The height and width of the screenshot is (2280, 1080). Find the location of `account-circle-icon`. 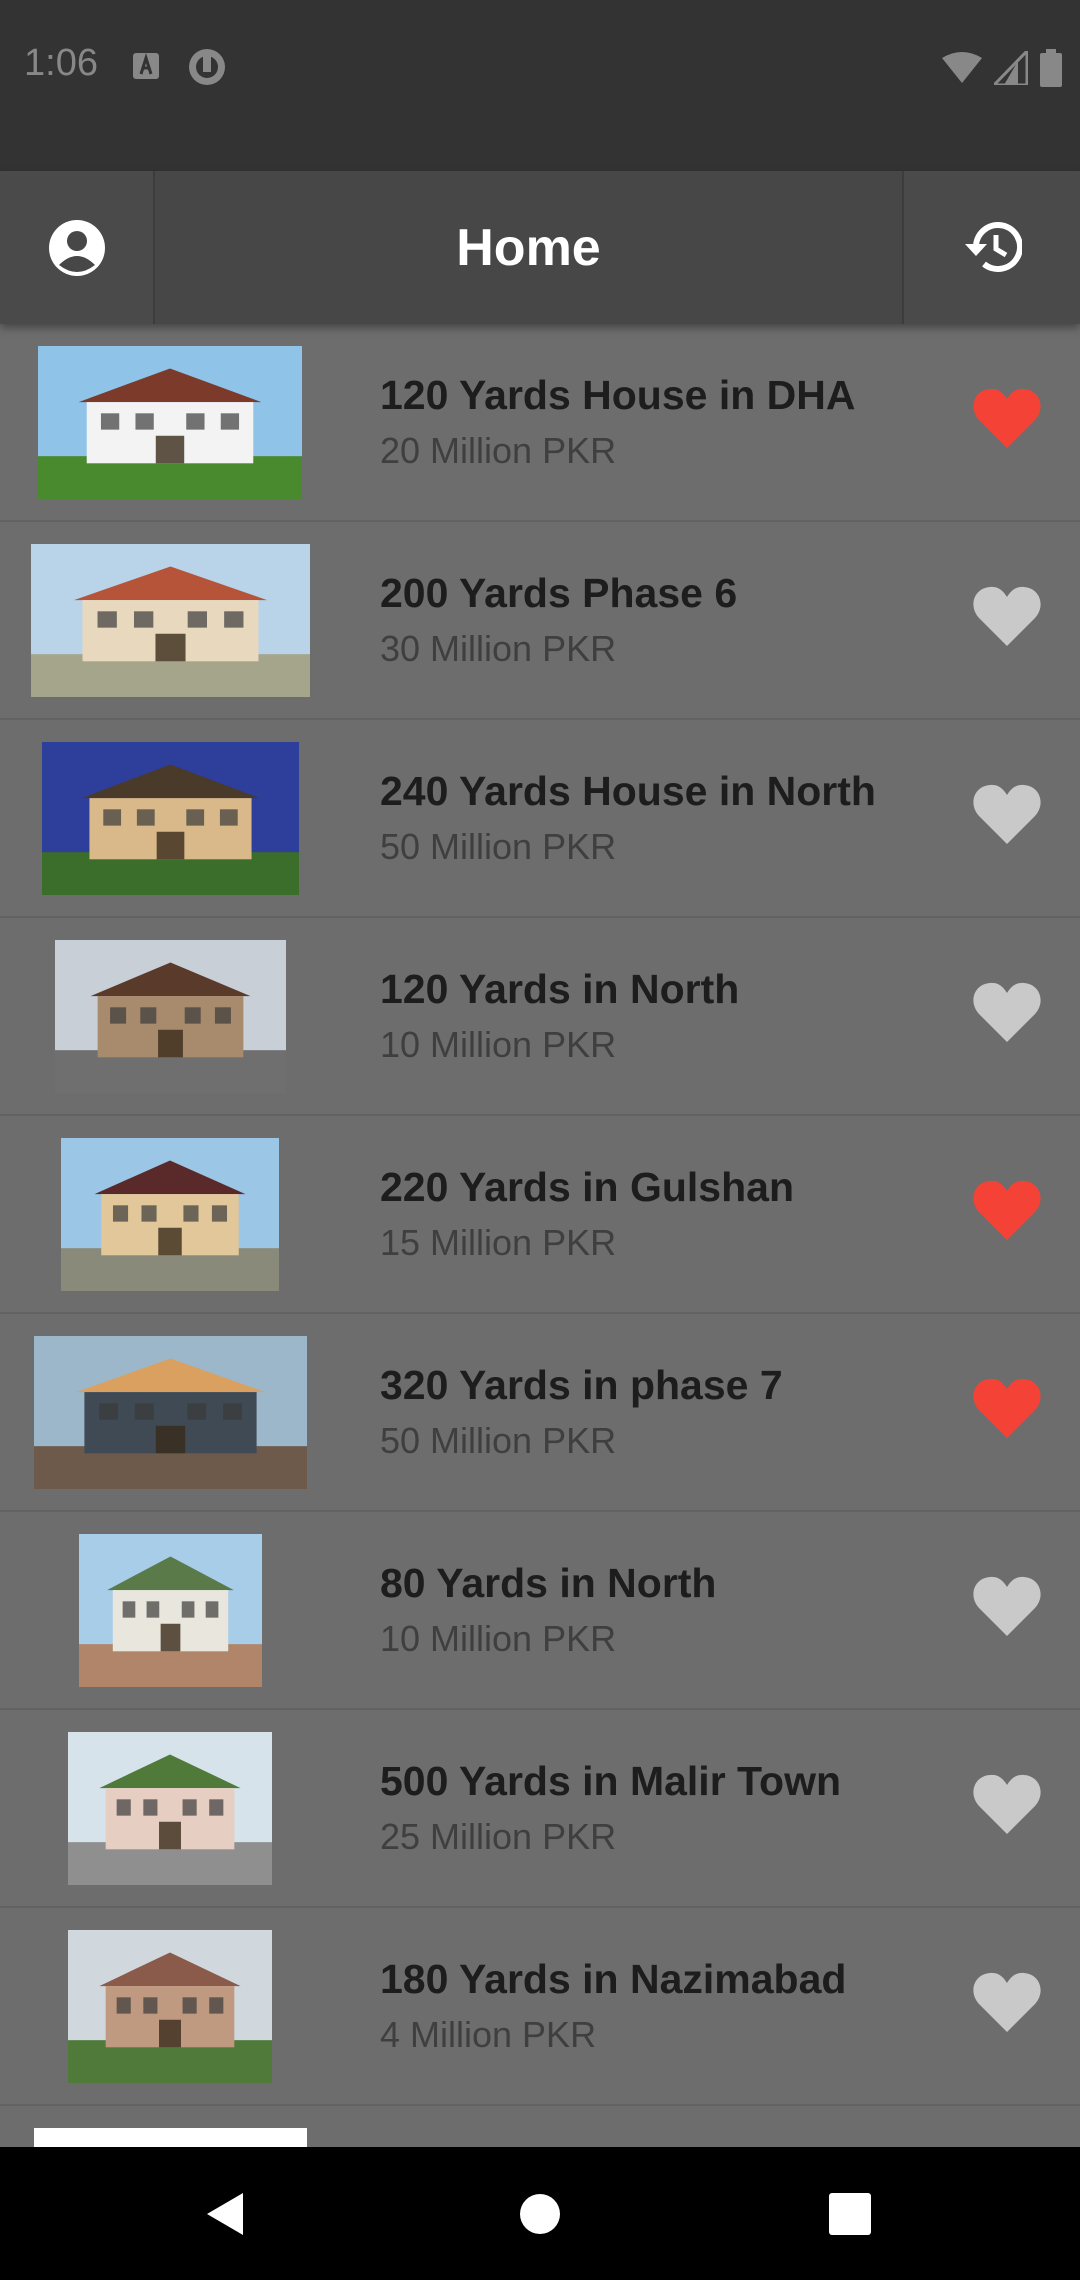

account-circle-icon is located at coordinates (76, 247).